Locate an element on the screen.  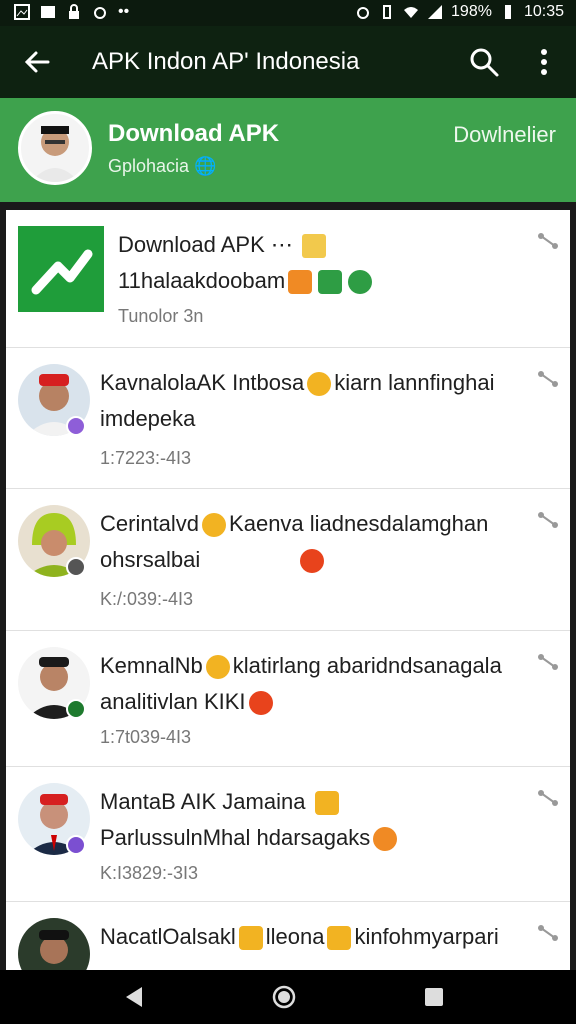
item-text: 11halaakdoobam is located at coordinates (246, 281).